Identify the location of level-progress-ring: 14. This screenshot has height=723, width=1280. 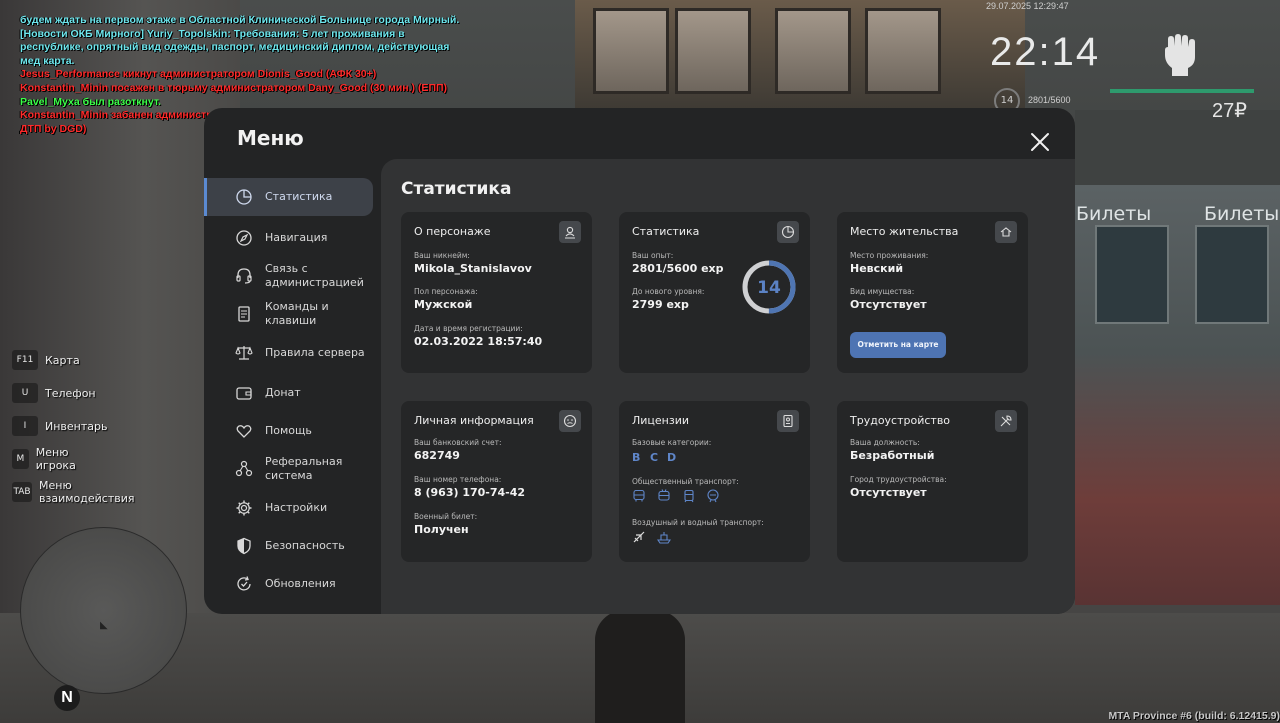
(769, 287).